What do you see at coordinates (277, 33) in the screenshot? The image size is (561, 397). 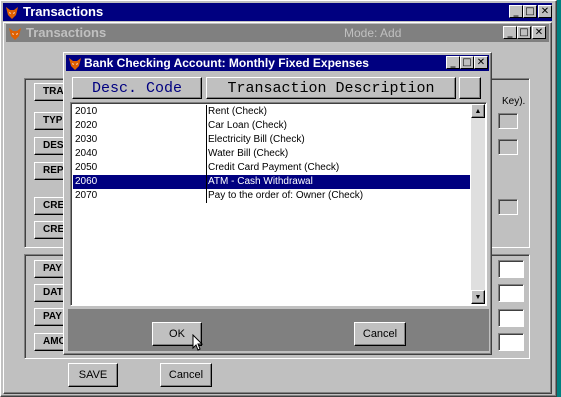 I see `sub-titlebar: Transactions Mode: Add _ □ ✕` at bounding box center [277, 33].